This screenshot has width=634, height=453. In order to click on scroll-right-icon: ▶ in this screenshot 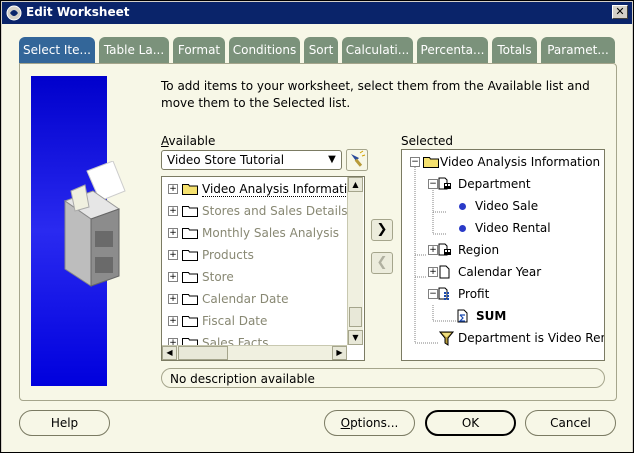, I will do `click(339, 353)`.